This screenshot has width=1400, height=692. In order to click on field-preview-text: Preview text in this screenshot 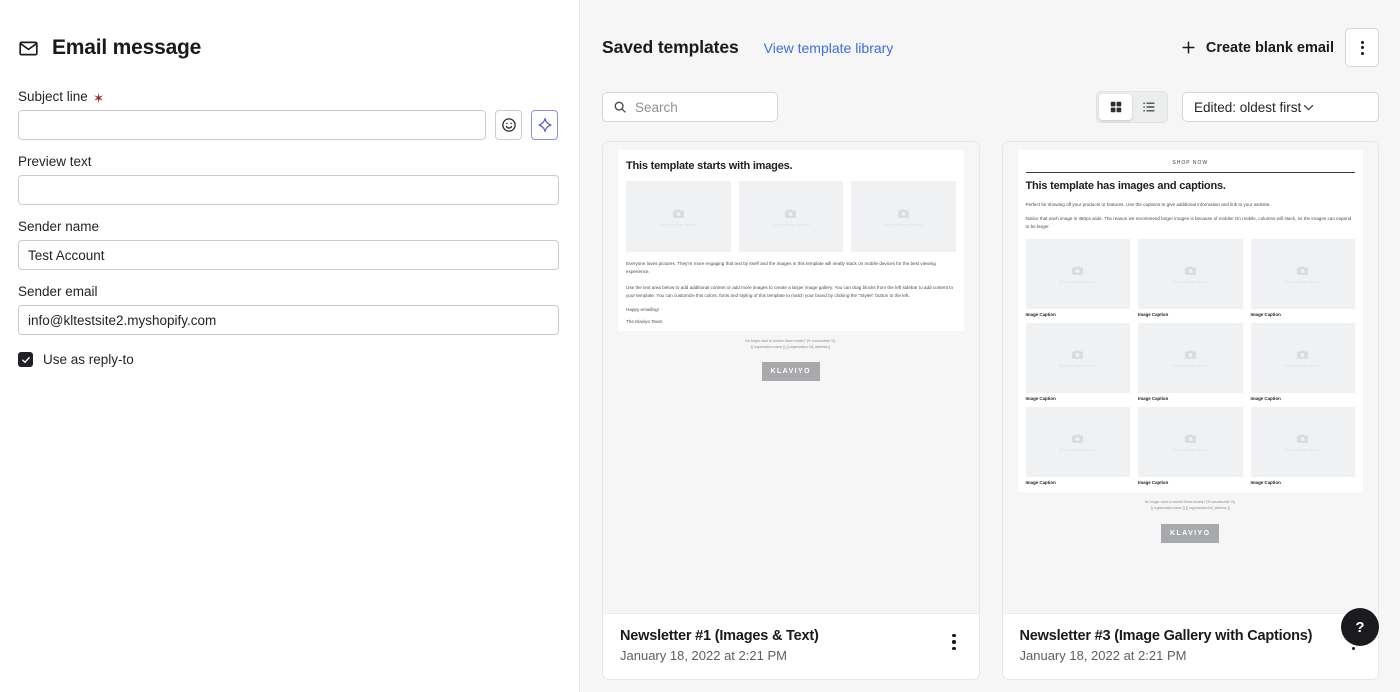, I will do `click(288, 179)`.